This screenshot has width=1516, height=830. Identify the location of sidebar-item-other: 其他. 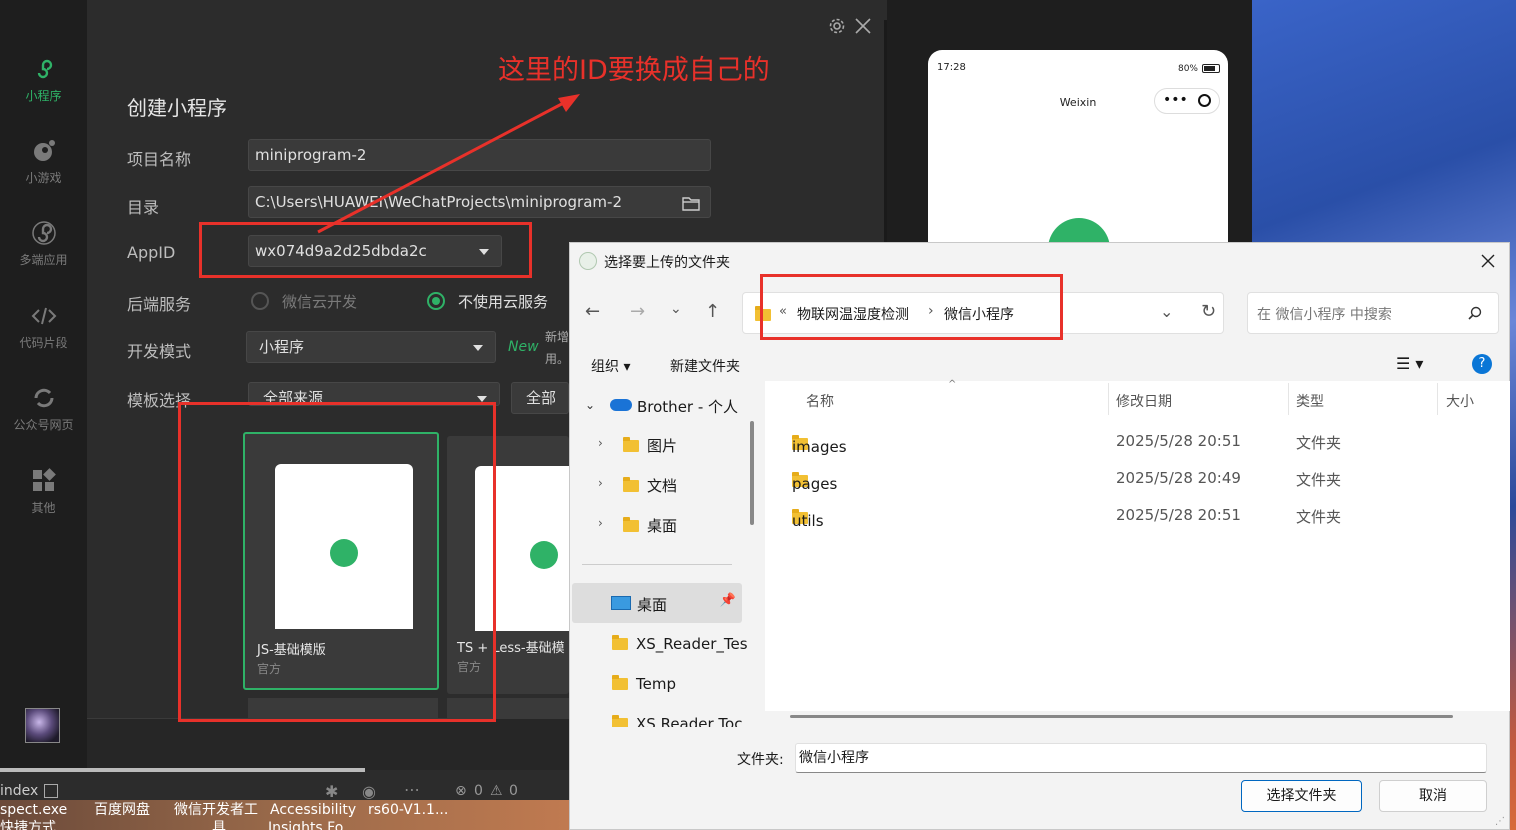
(43, 502).